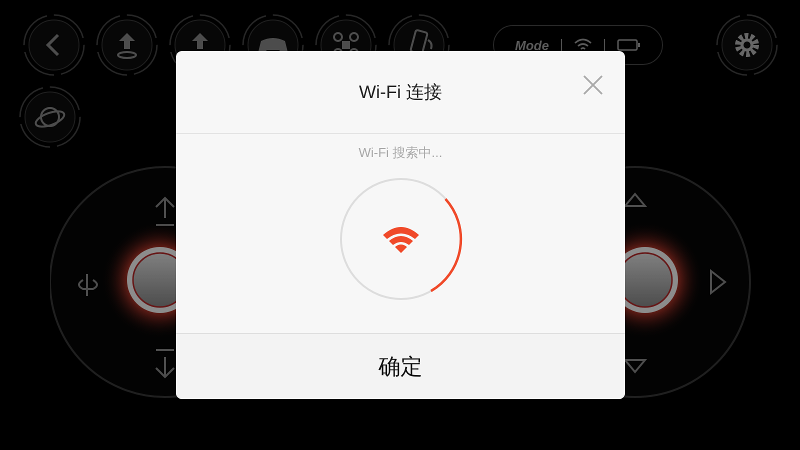 The width and height of the screenshot is (800, 450). I want to click on up-triangle-icon, so click(635, 199).